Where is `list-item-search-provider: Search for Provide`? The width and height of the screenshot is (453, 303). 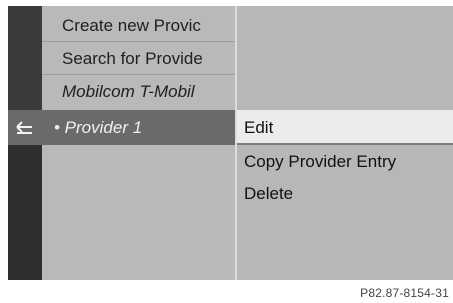 list-item-search-provider: Search for Provide is located at coordinates (138, 59).